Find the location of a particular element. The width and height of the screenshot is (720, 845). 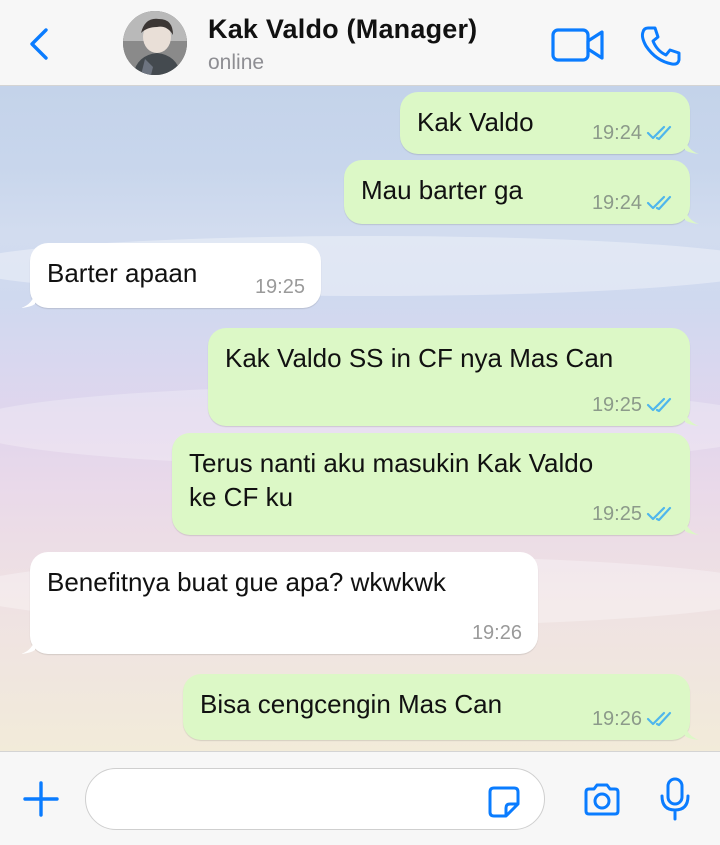

avatar-image is located at coordinates (155, 43).